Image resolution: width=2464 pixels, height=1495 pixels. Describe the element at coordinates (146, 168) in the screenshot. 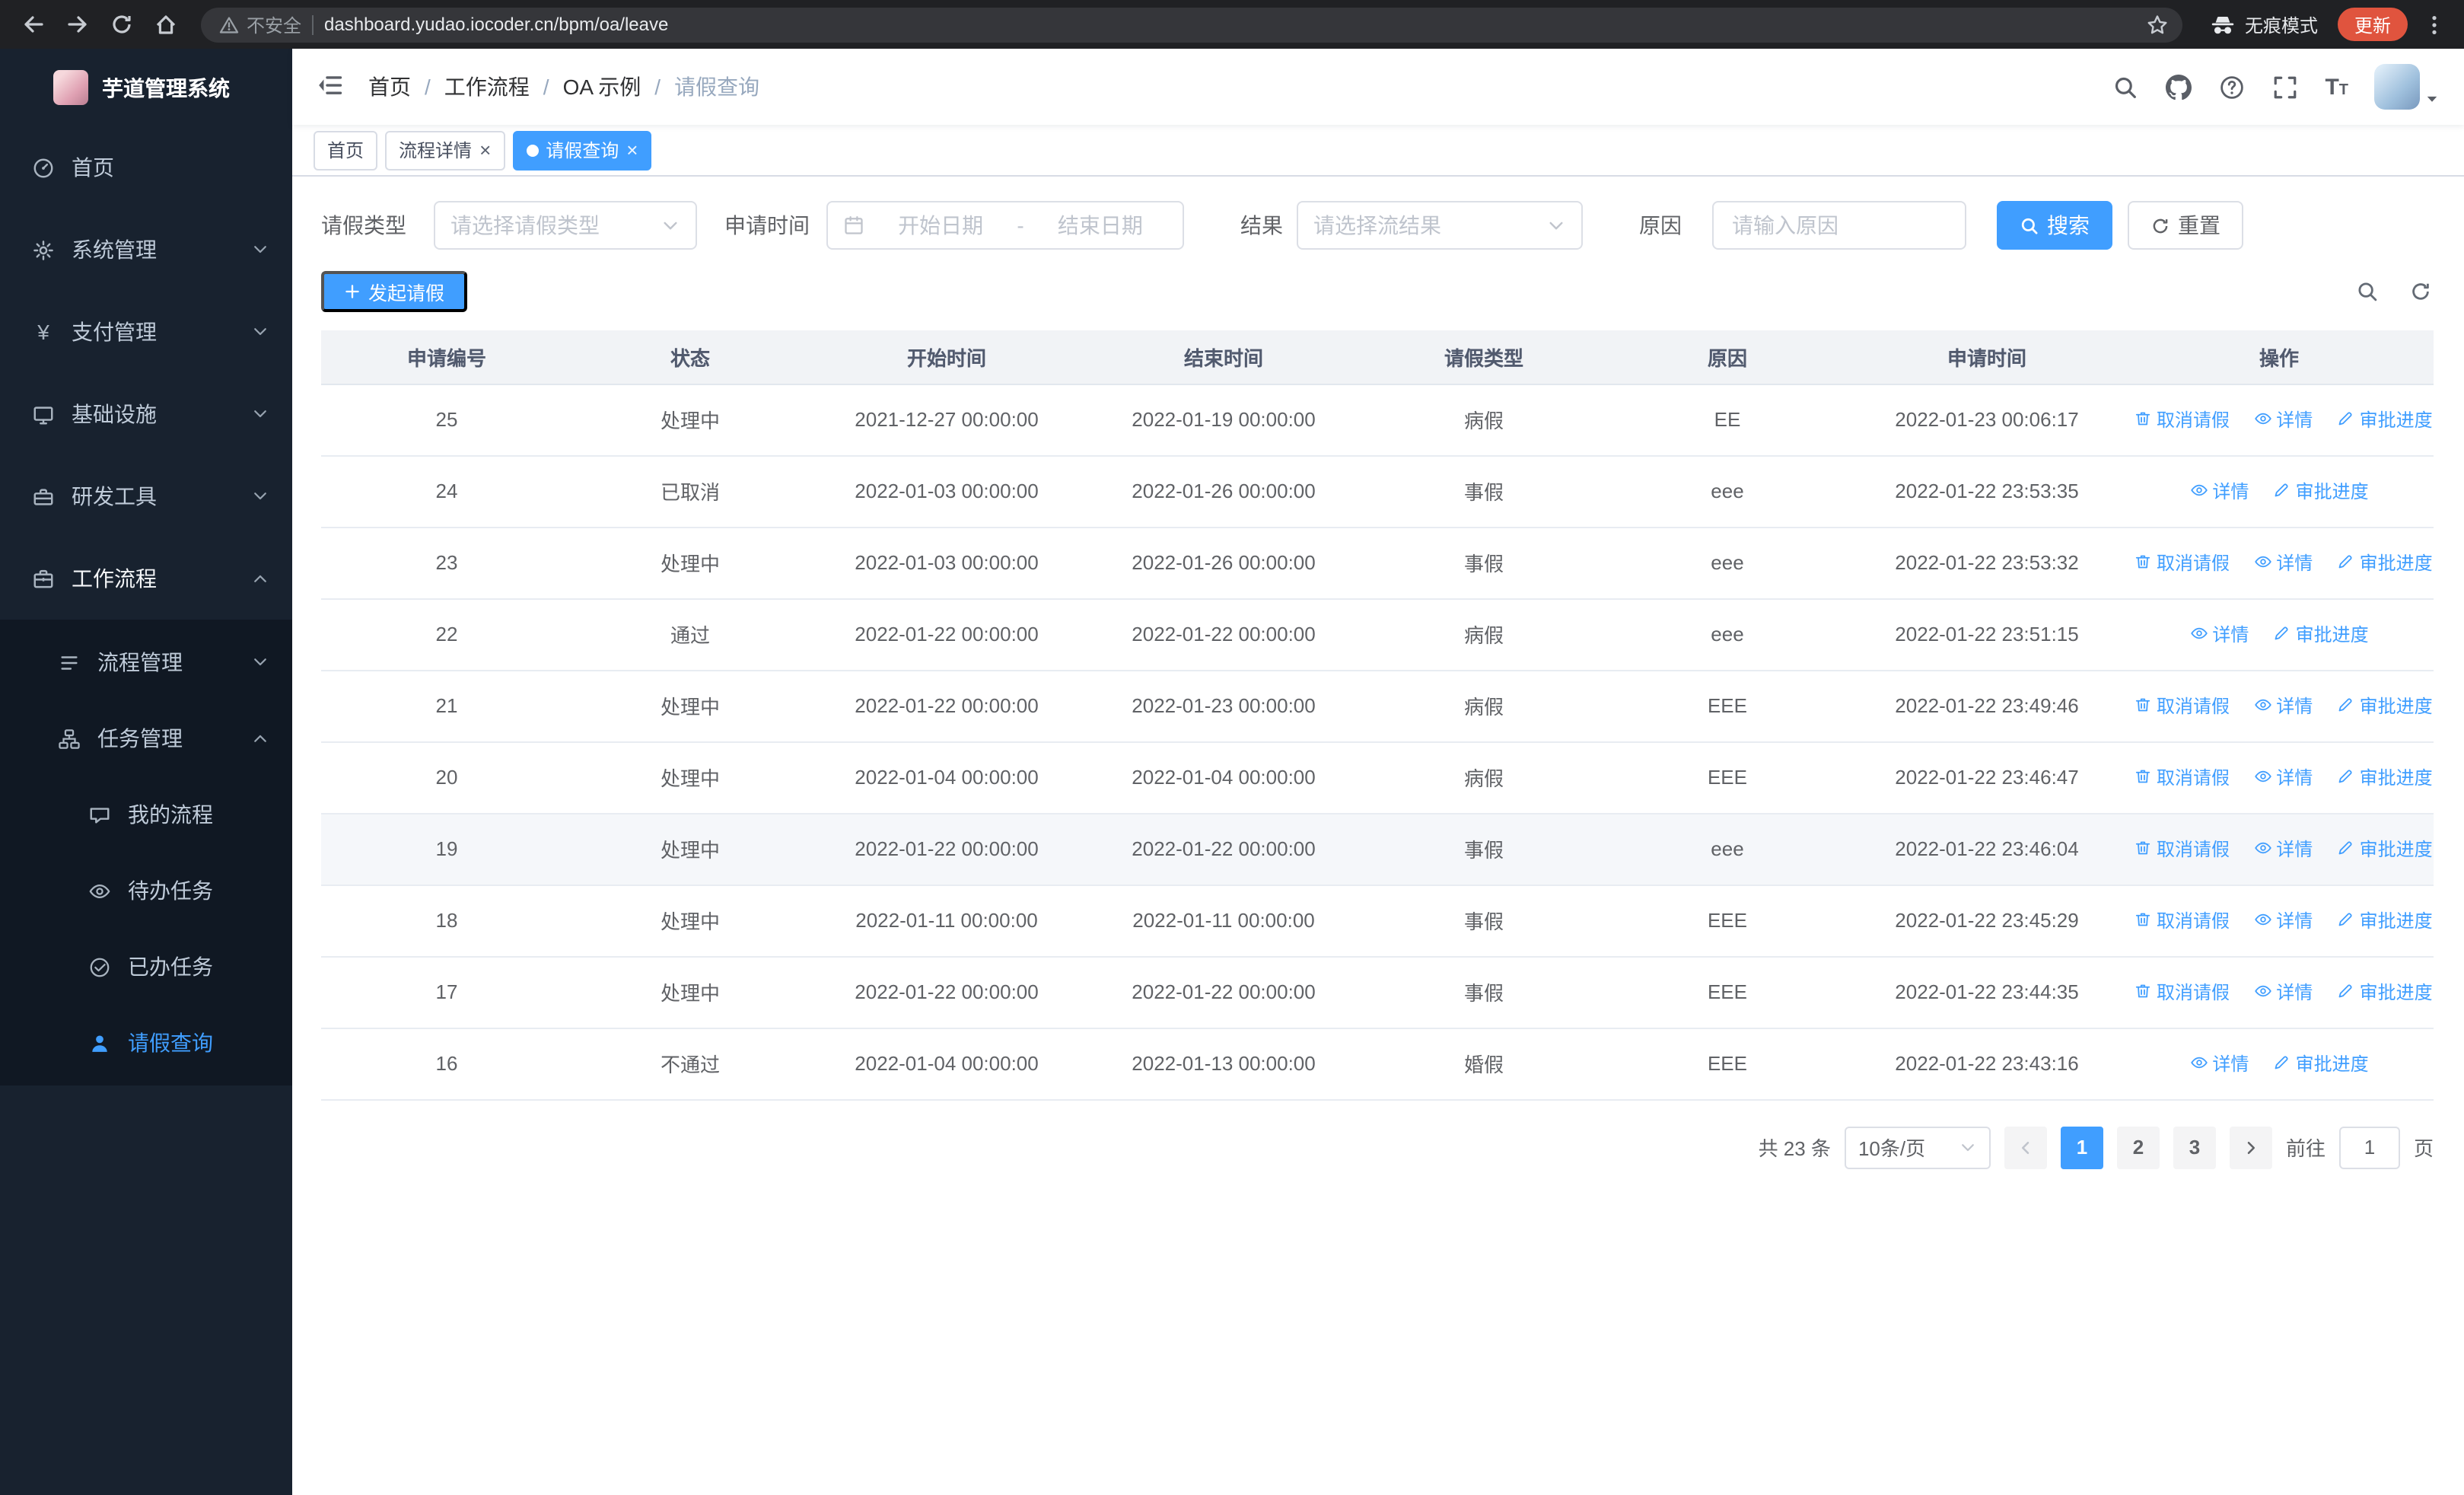

I see `sidebar-item-home: 首页` at that location.